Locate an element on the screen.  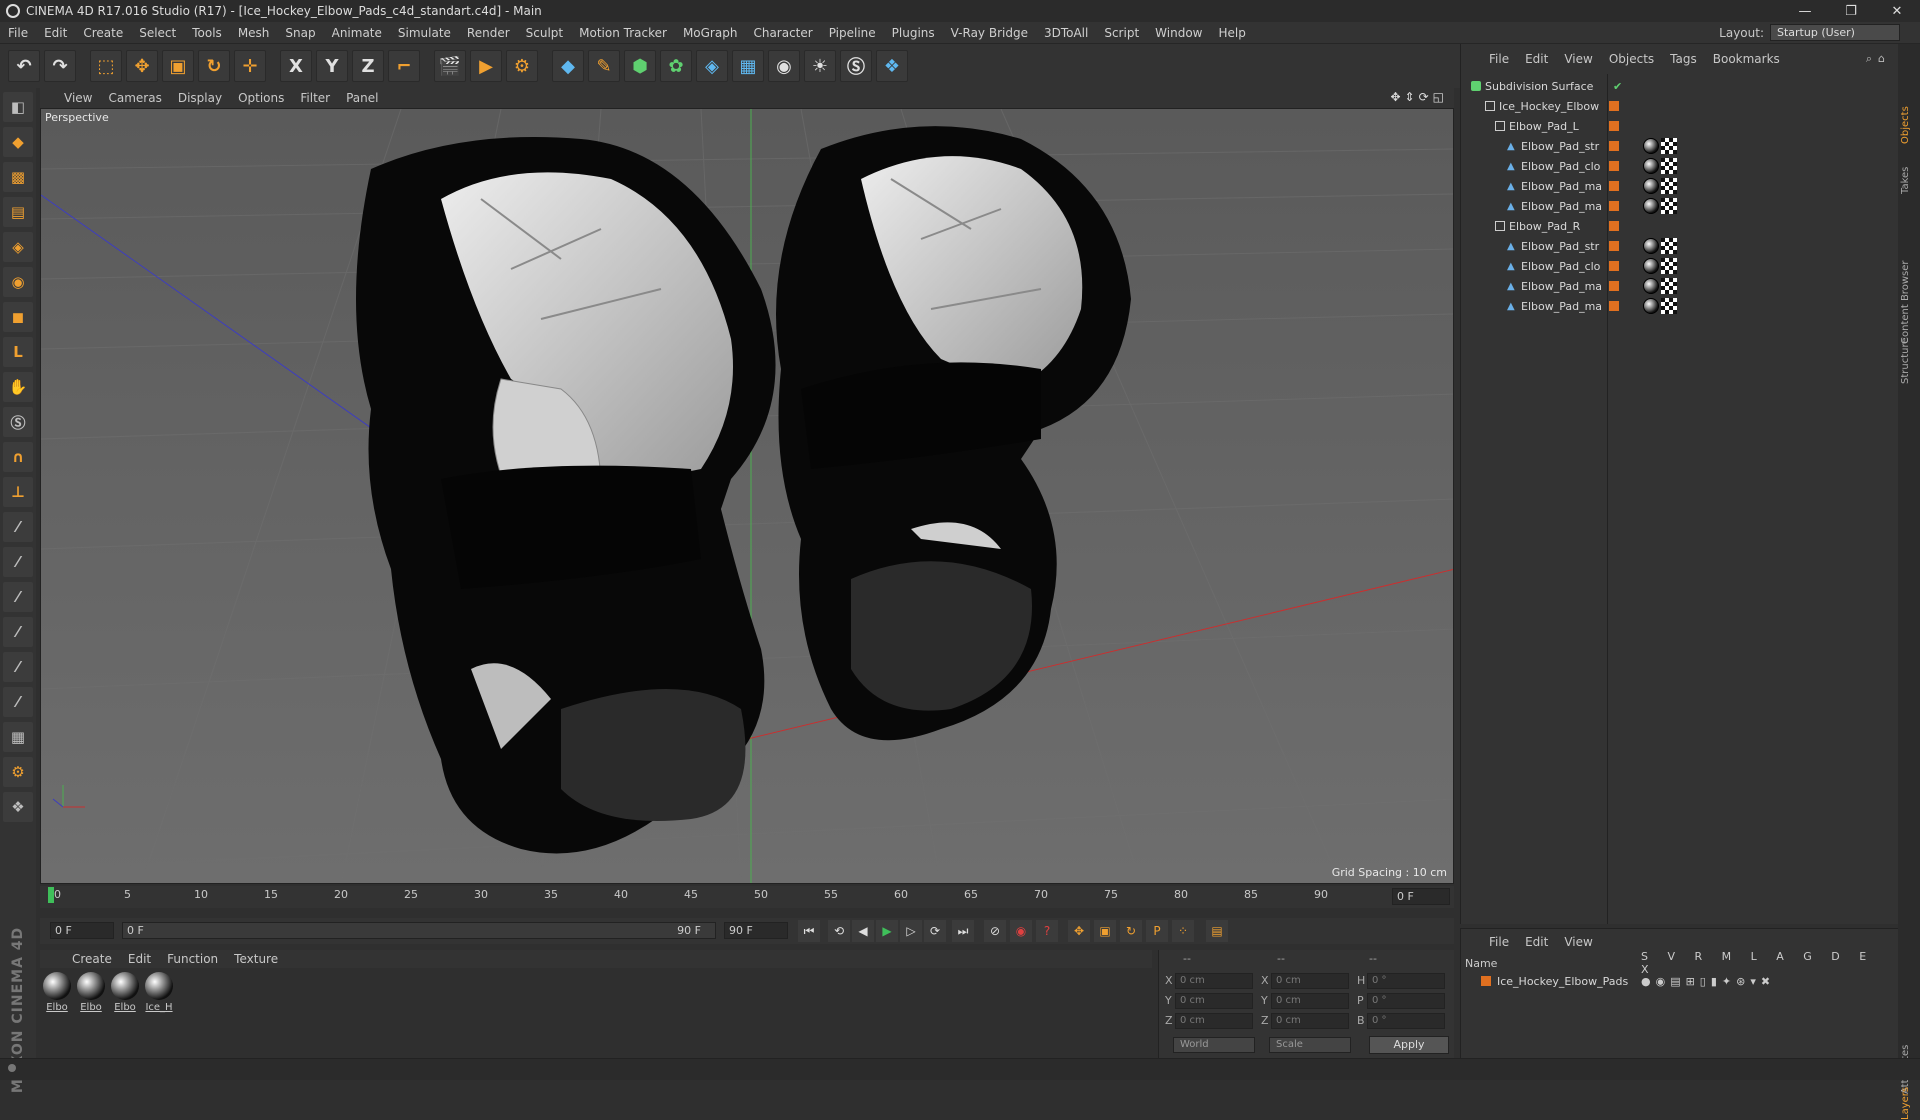
rotation-b-field: 0 ° is located at coordinates (1406, 1021).